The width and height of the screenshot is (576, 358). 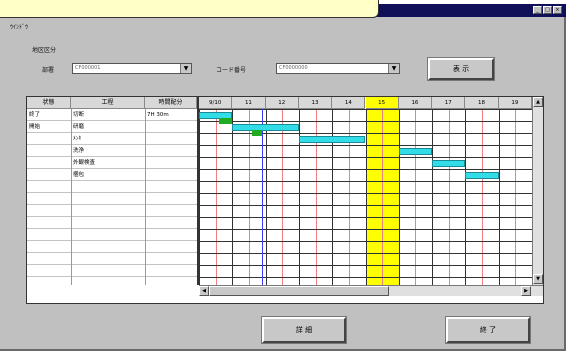 I want to click on department-value: CF000001, so click(x=88, y=68).